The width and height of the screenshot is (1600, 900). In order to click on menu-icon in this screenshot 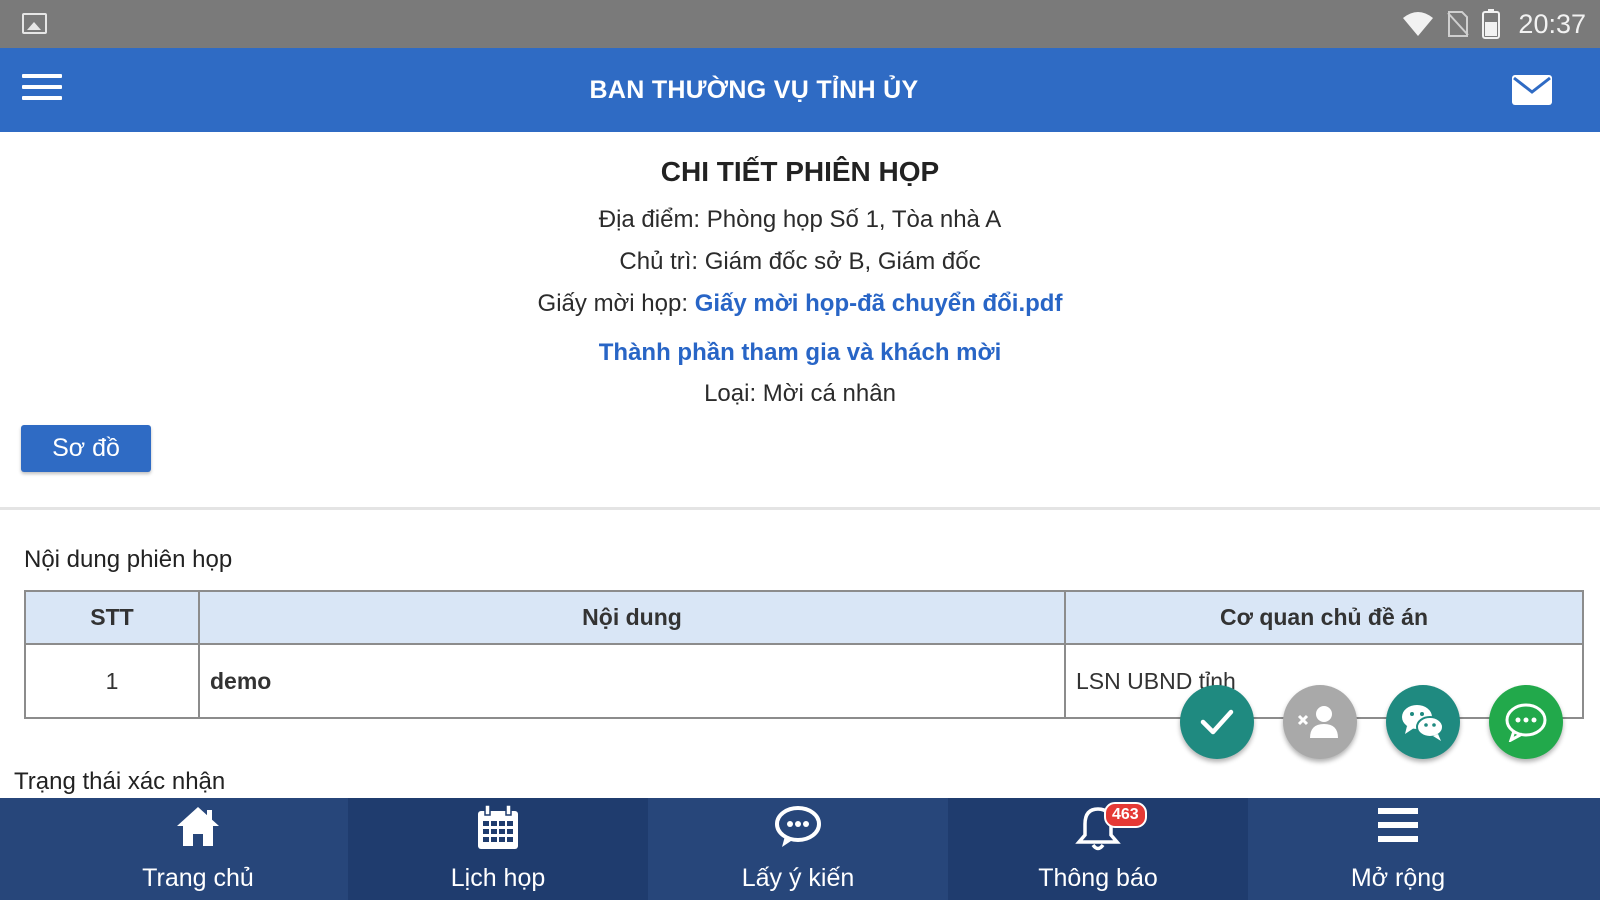, I will do `click(1398, 825)`.